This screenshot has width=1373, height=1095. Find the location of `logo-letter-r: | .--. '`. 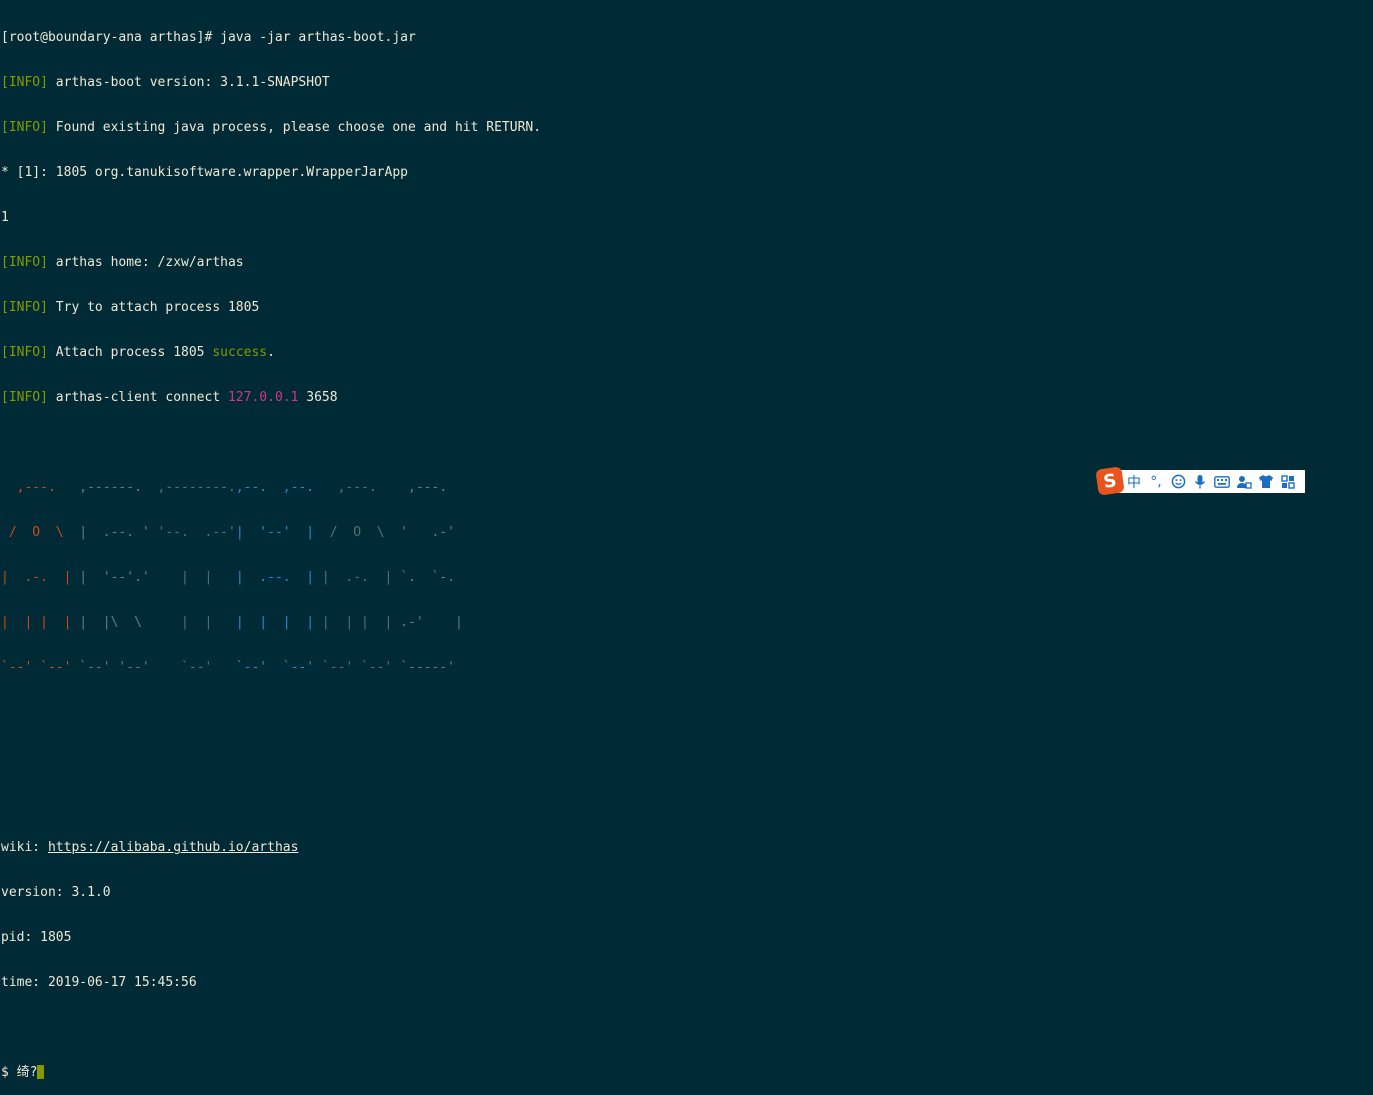

logo-letter-r: | .--. ' is located at coordinates (110, 532).